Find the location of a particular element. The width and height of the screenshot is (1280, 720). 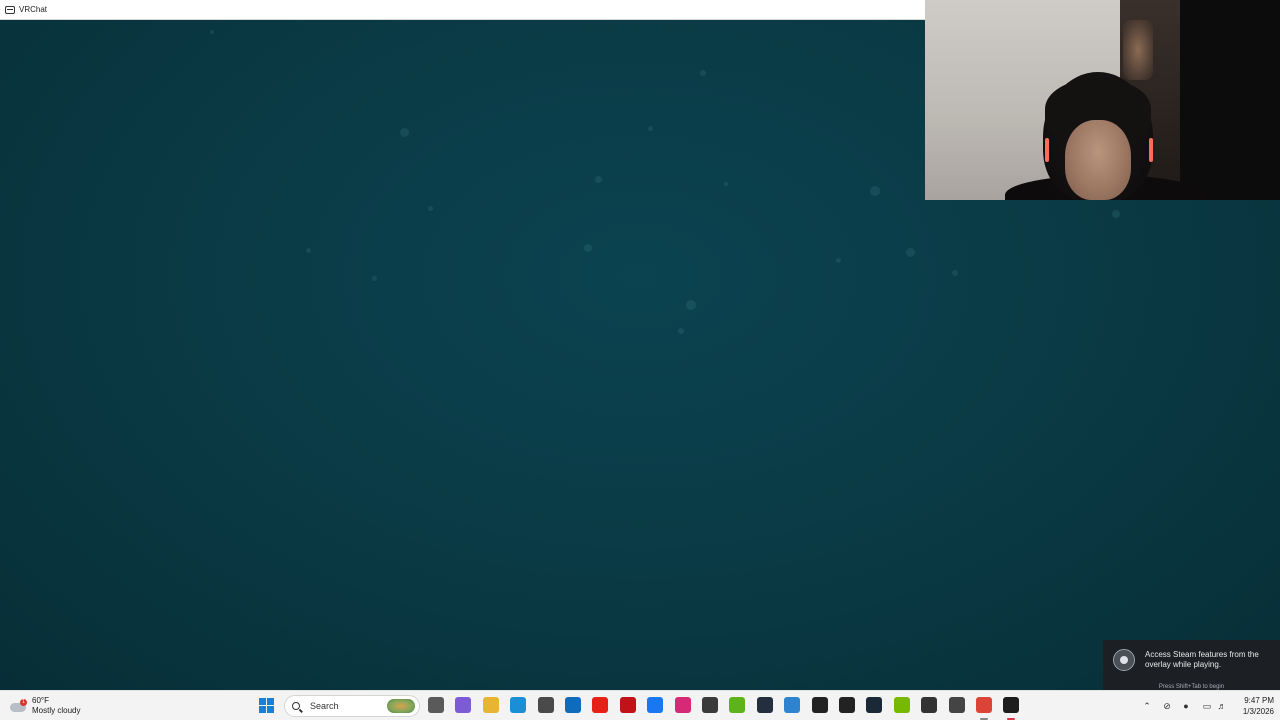

taskbar-app-instagram is located at coordinates (683, 705).